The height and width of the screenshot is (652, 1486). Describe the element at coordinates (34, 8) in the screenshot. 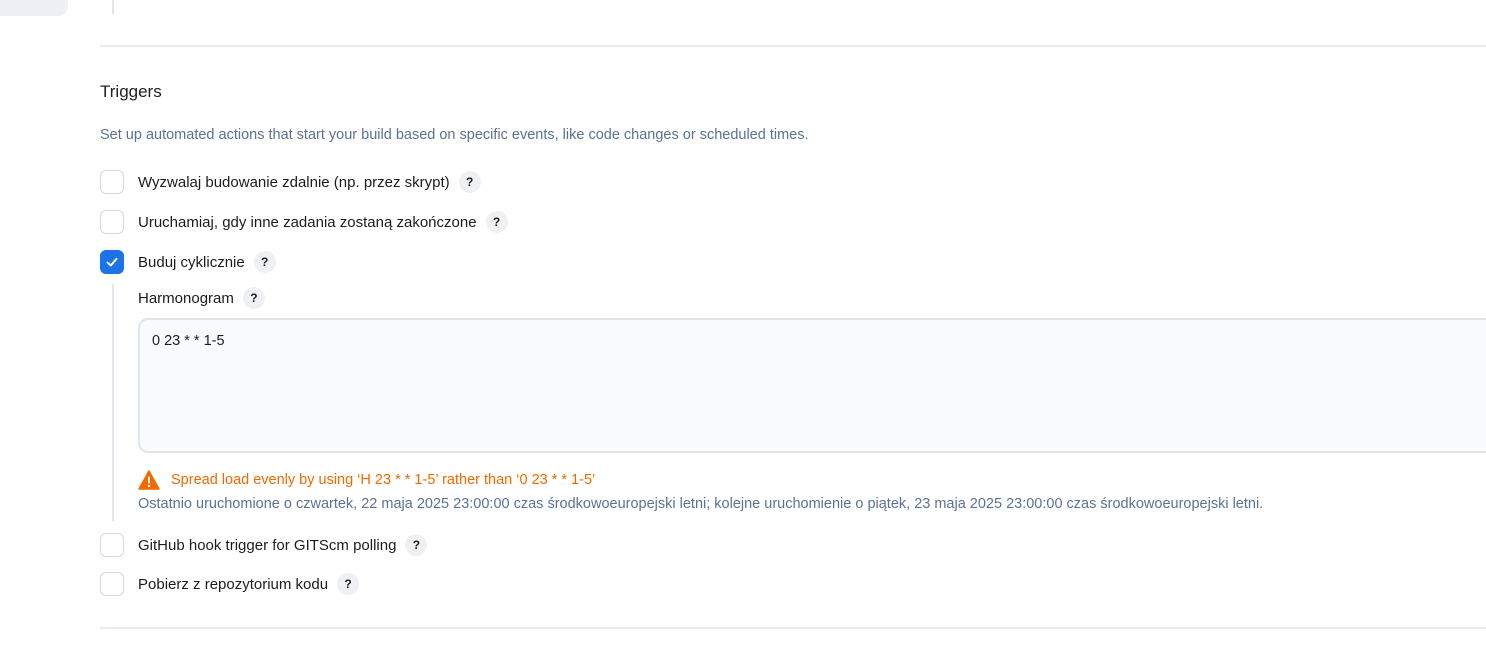

I see `sidebar-item-stub` at that location.